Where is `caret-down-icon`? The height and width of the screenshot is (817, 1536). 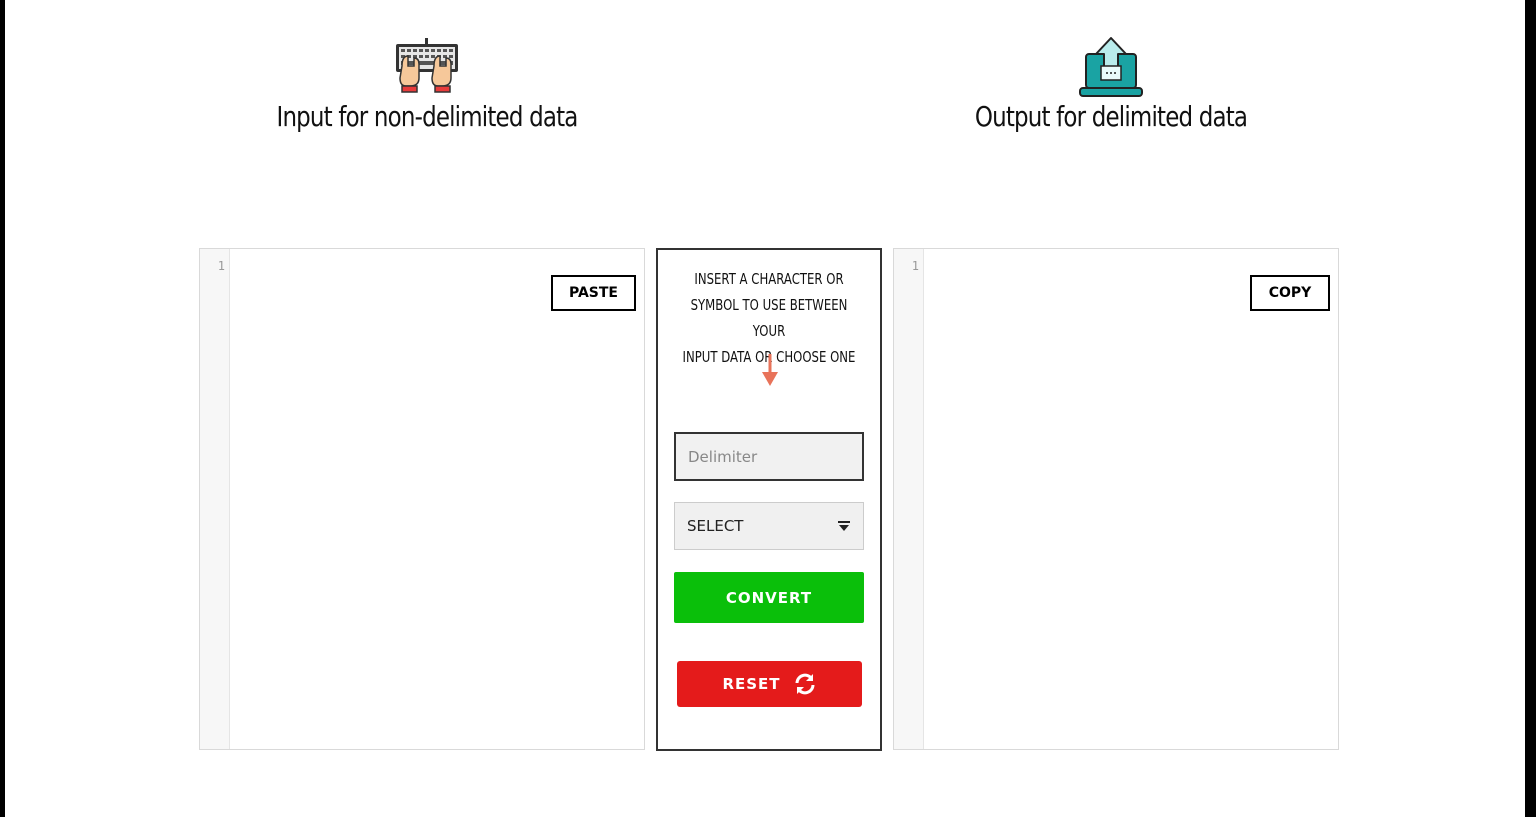
caret-down-icon is located at coordinates (844, 526).